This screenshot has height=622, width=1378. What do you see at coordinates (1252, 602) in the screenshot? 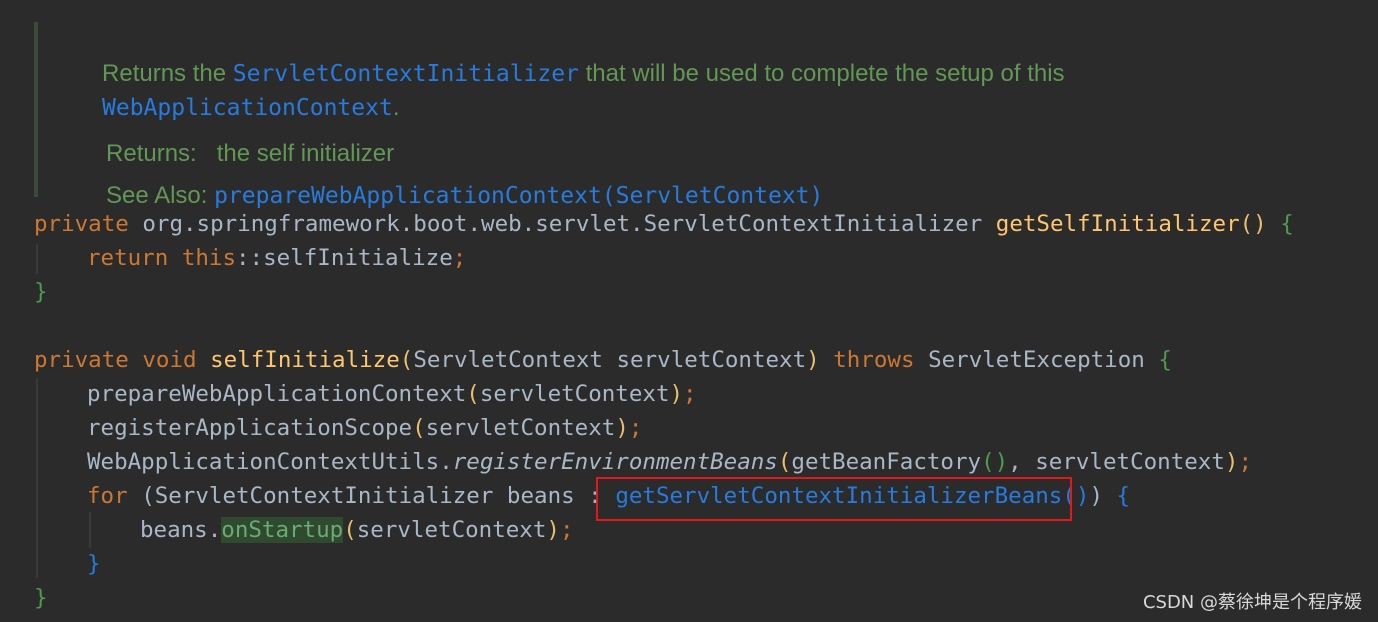
I see `watermark: CSDN @蔡徐坤是个程序媛` at bounding box center [1252, 602].